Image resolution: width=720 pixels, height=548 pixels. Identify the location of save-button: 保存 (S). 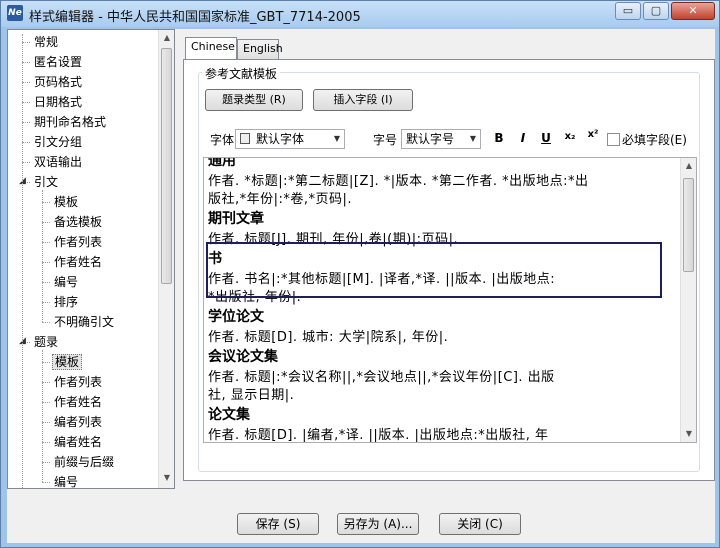
(278, 524).